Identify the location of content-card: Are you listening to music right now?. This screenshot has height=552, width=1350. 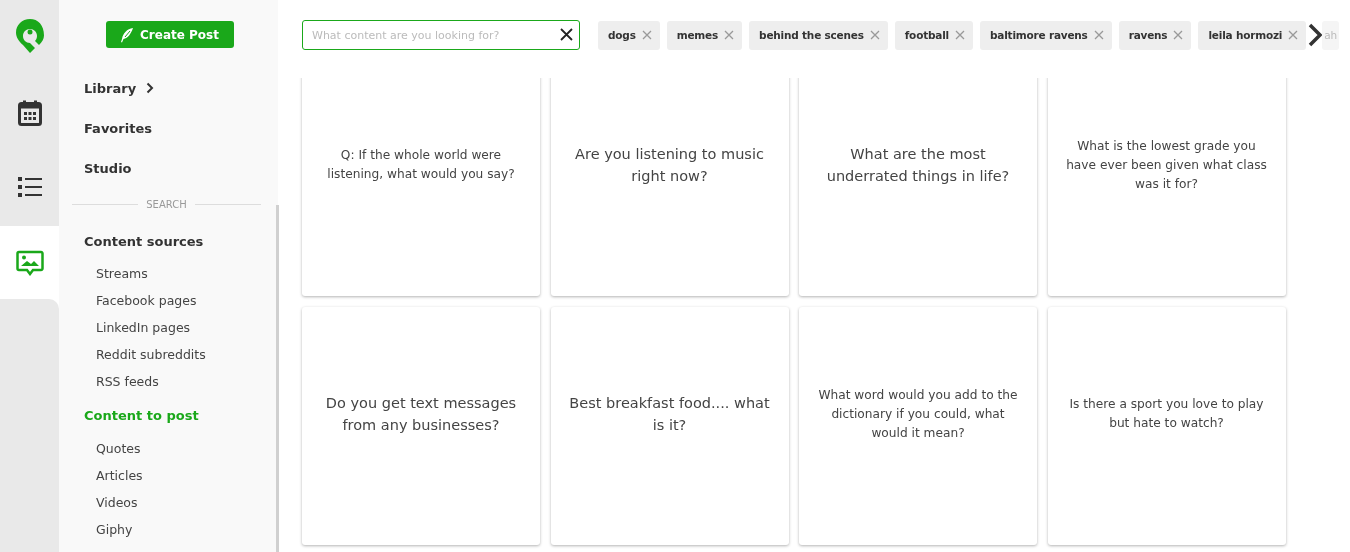
(669, 187).